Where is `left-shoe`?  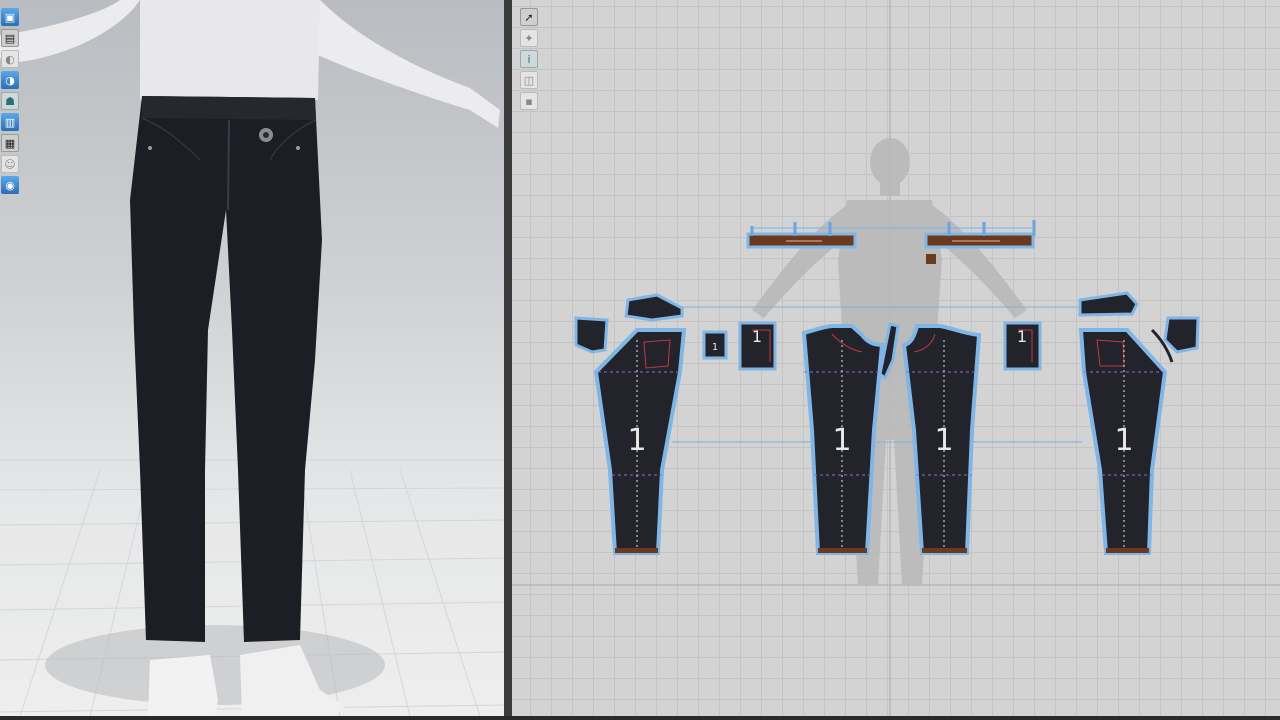
left-shoe is located at coordinates (183, 685).